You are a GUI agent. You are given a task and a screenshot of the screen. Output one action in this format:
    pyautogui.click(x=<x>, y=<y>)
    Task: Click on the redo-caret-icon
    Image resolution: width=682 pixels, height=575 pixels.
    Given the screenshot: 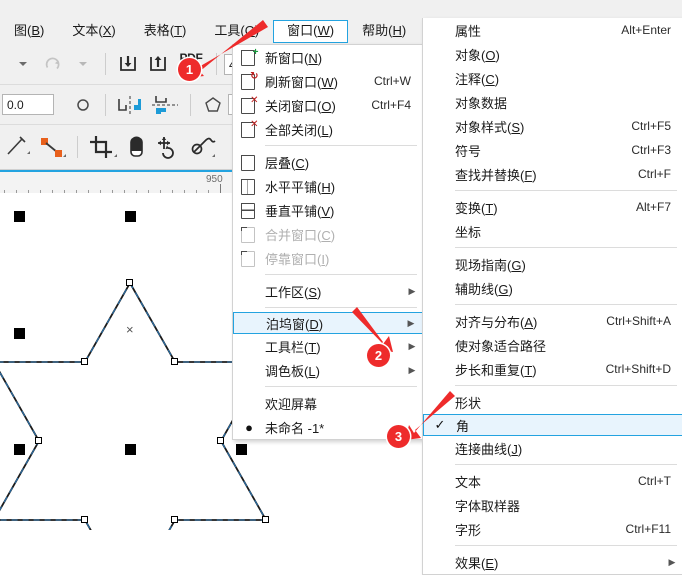 What is the action you would take?
    pyautogui.click(x=83, y=64)
    